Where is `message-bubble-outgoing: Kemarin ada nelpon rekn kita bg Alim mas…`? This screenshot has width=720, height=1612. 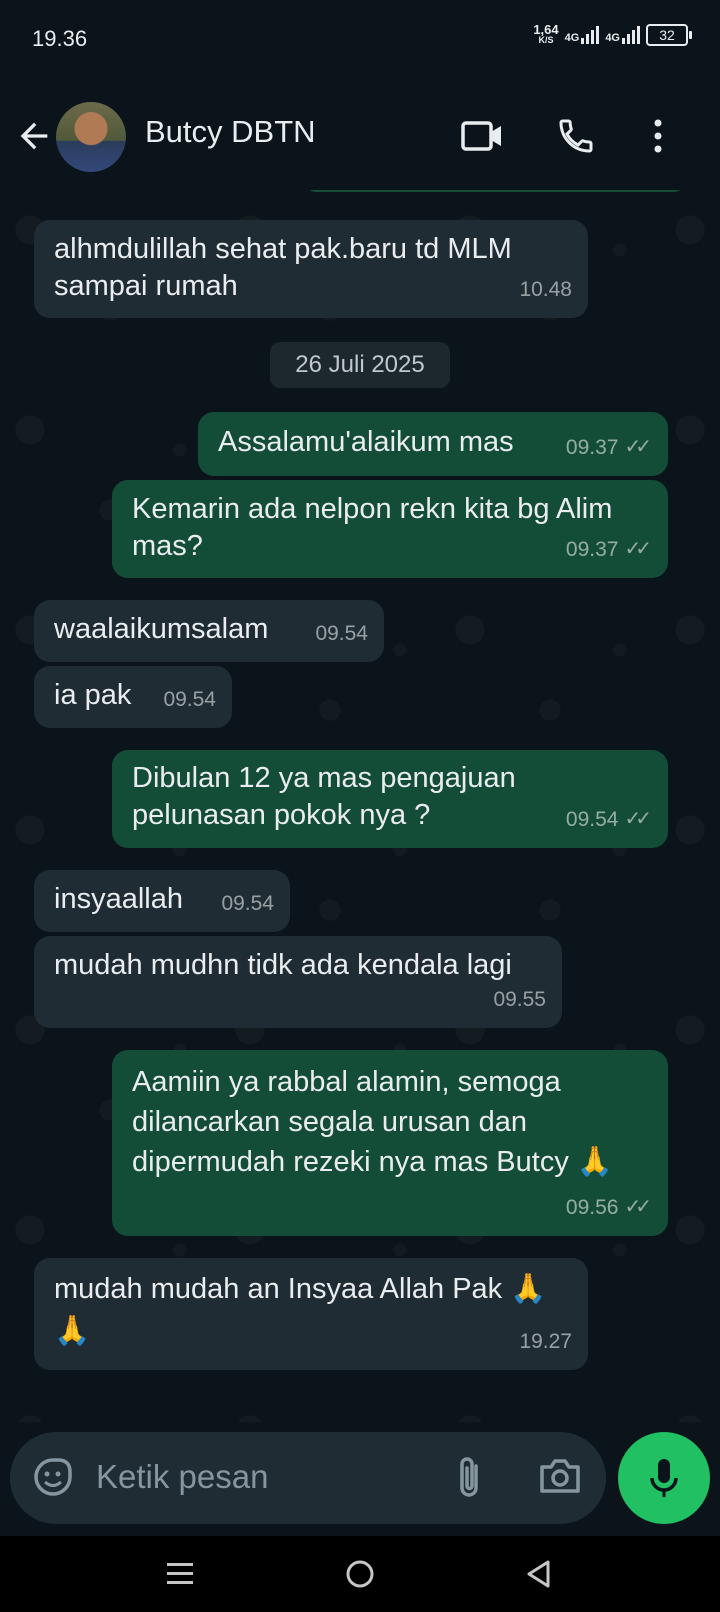 message-bubble-outgoing: Kemarin ada nelpon rekn kita bg Alim mas… is located at coordinates (390, 529).